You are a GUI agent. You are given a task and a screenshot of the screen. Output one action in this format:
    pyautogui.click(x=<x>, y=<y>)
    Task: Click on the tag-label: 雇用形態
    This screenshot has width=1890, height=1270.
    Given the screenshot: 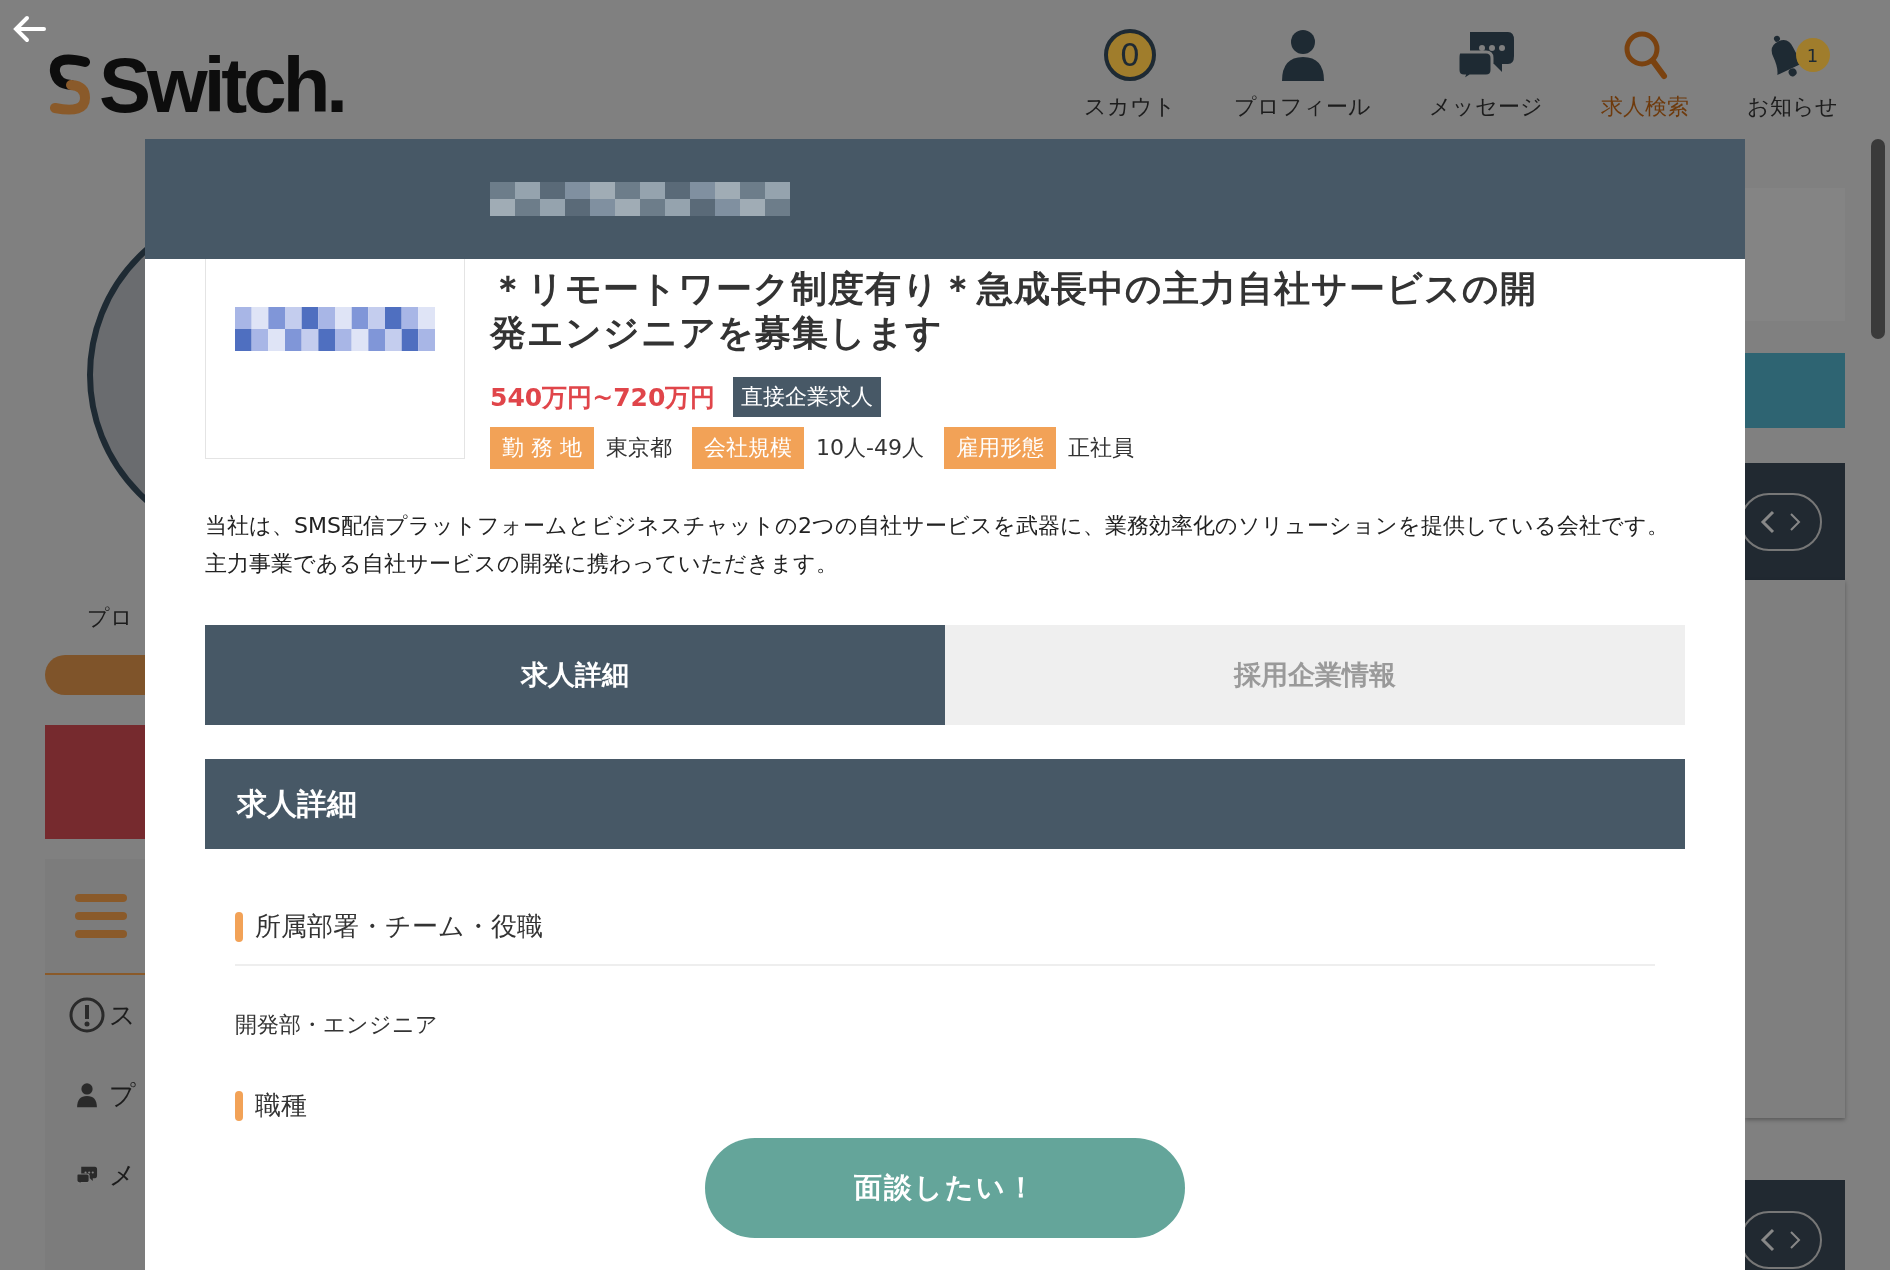 What is the action you would take?
    pyautogui.click(x=999, y=448)
    